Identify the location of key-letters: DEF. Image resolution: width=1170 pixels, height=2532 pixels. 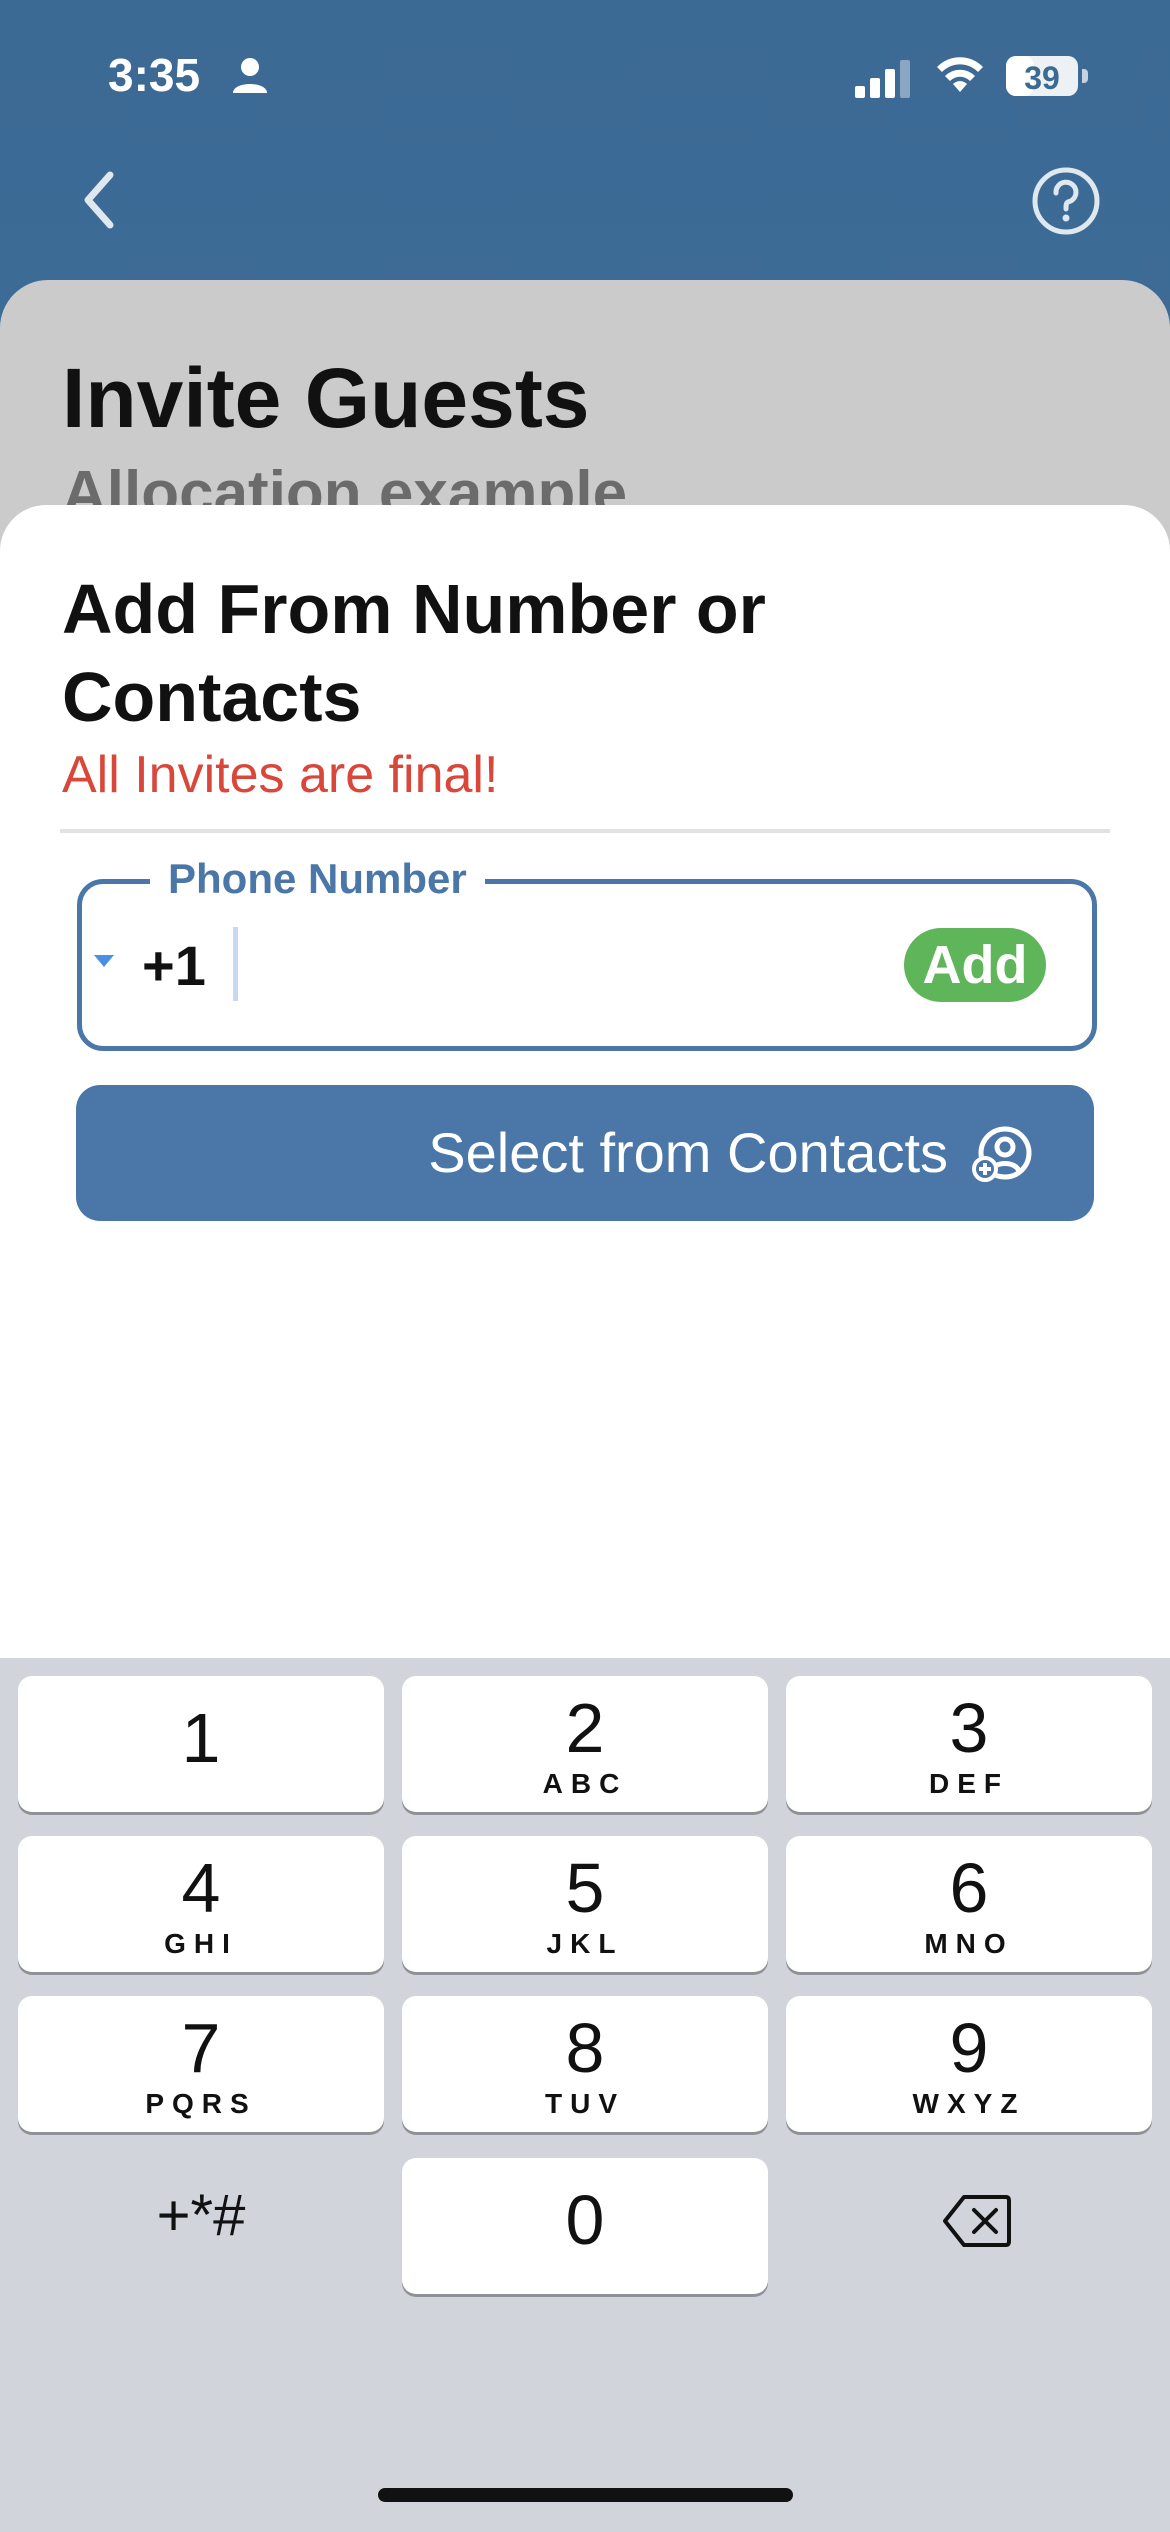
(969, 1783).